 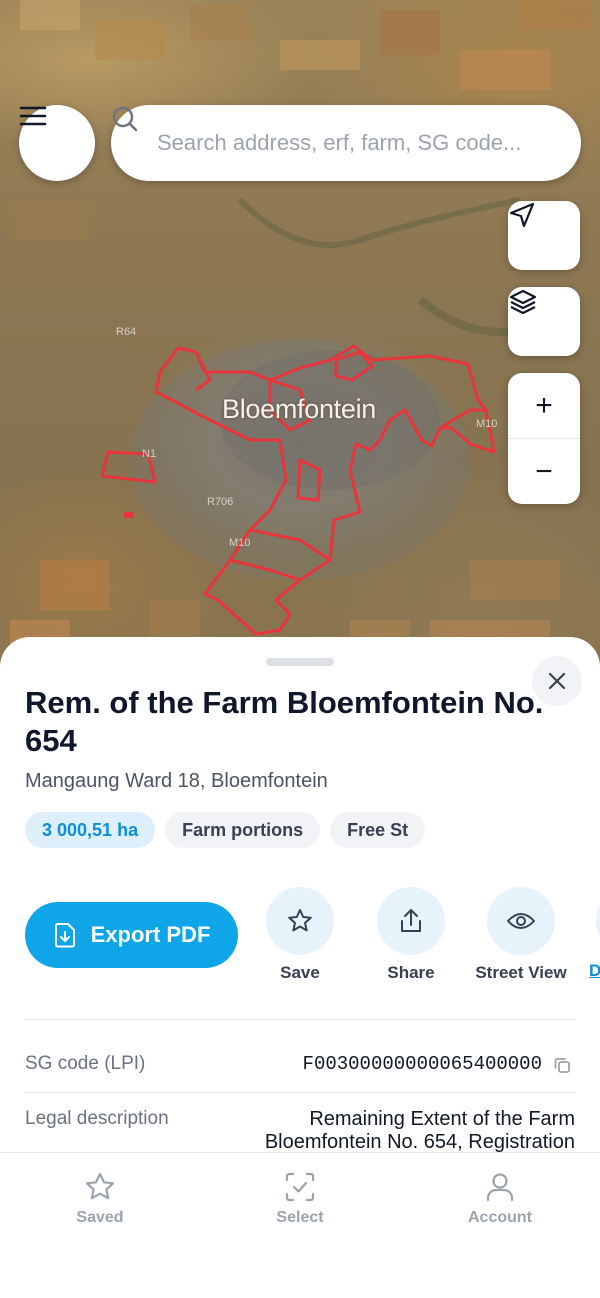 I want to click on export-pdf-label: Export PDF, so click(x=150, y=934).